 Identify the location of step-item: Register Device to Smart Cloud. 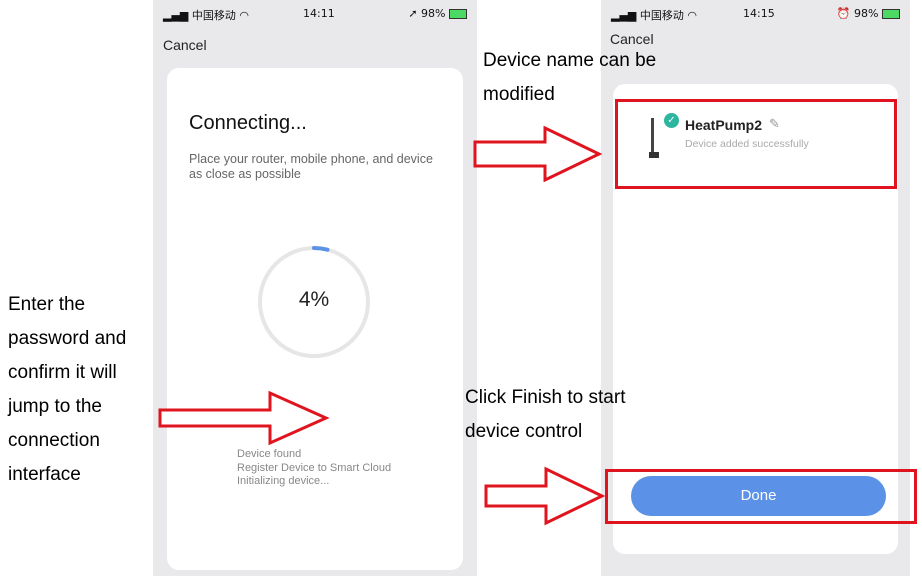
(314, 467).